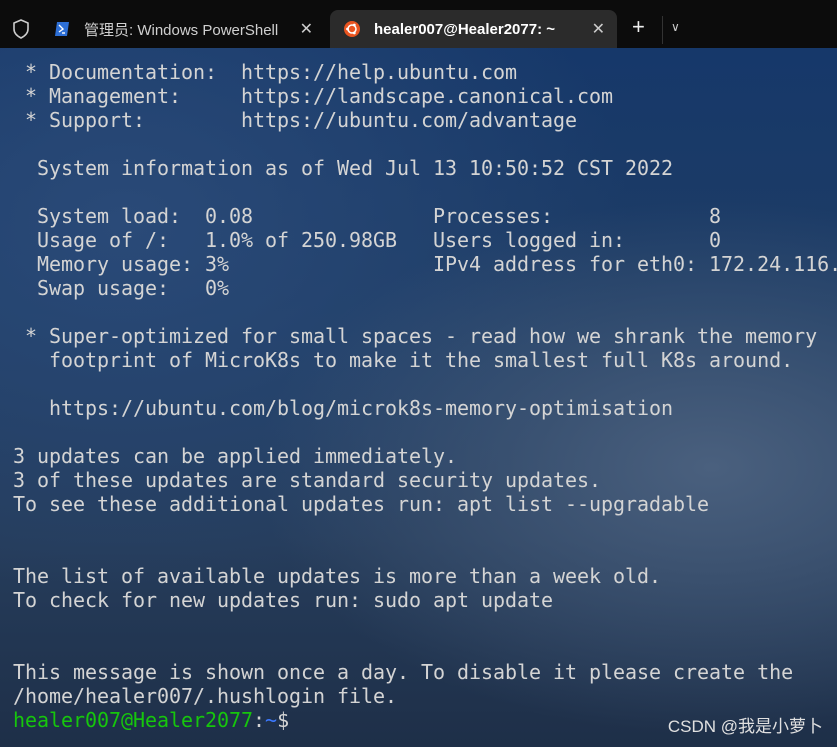 This screenshot has height=747, width=837. Describe the element at coordinates (235, 456) in the screenshot. I see `terminal-line: 3 updates can be applied immediately.` at that location.